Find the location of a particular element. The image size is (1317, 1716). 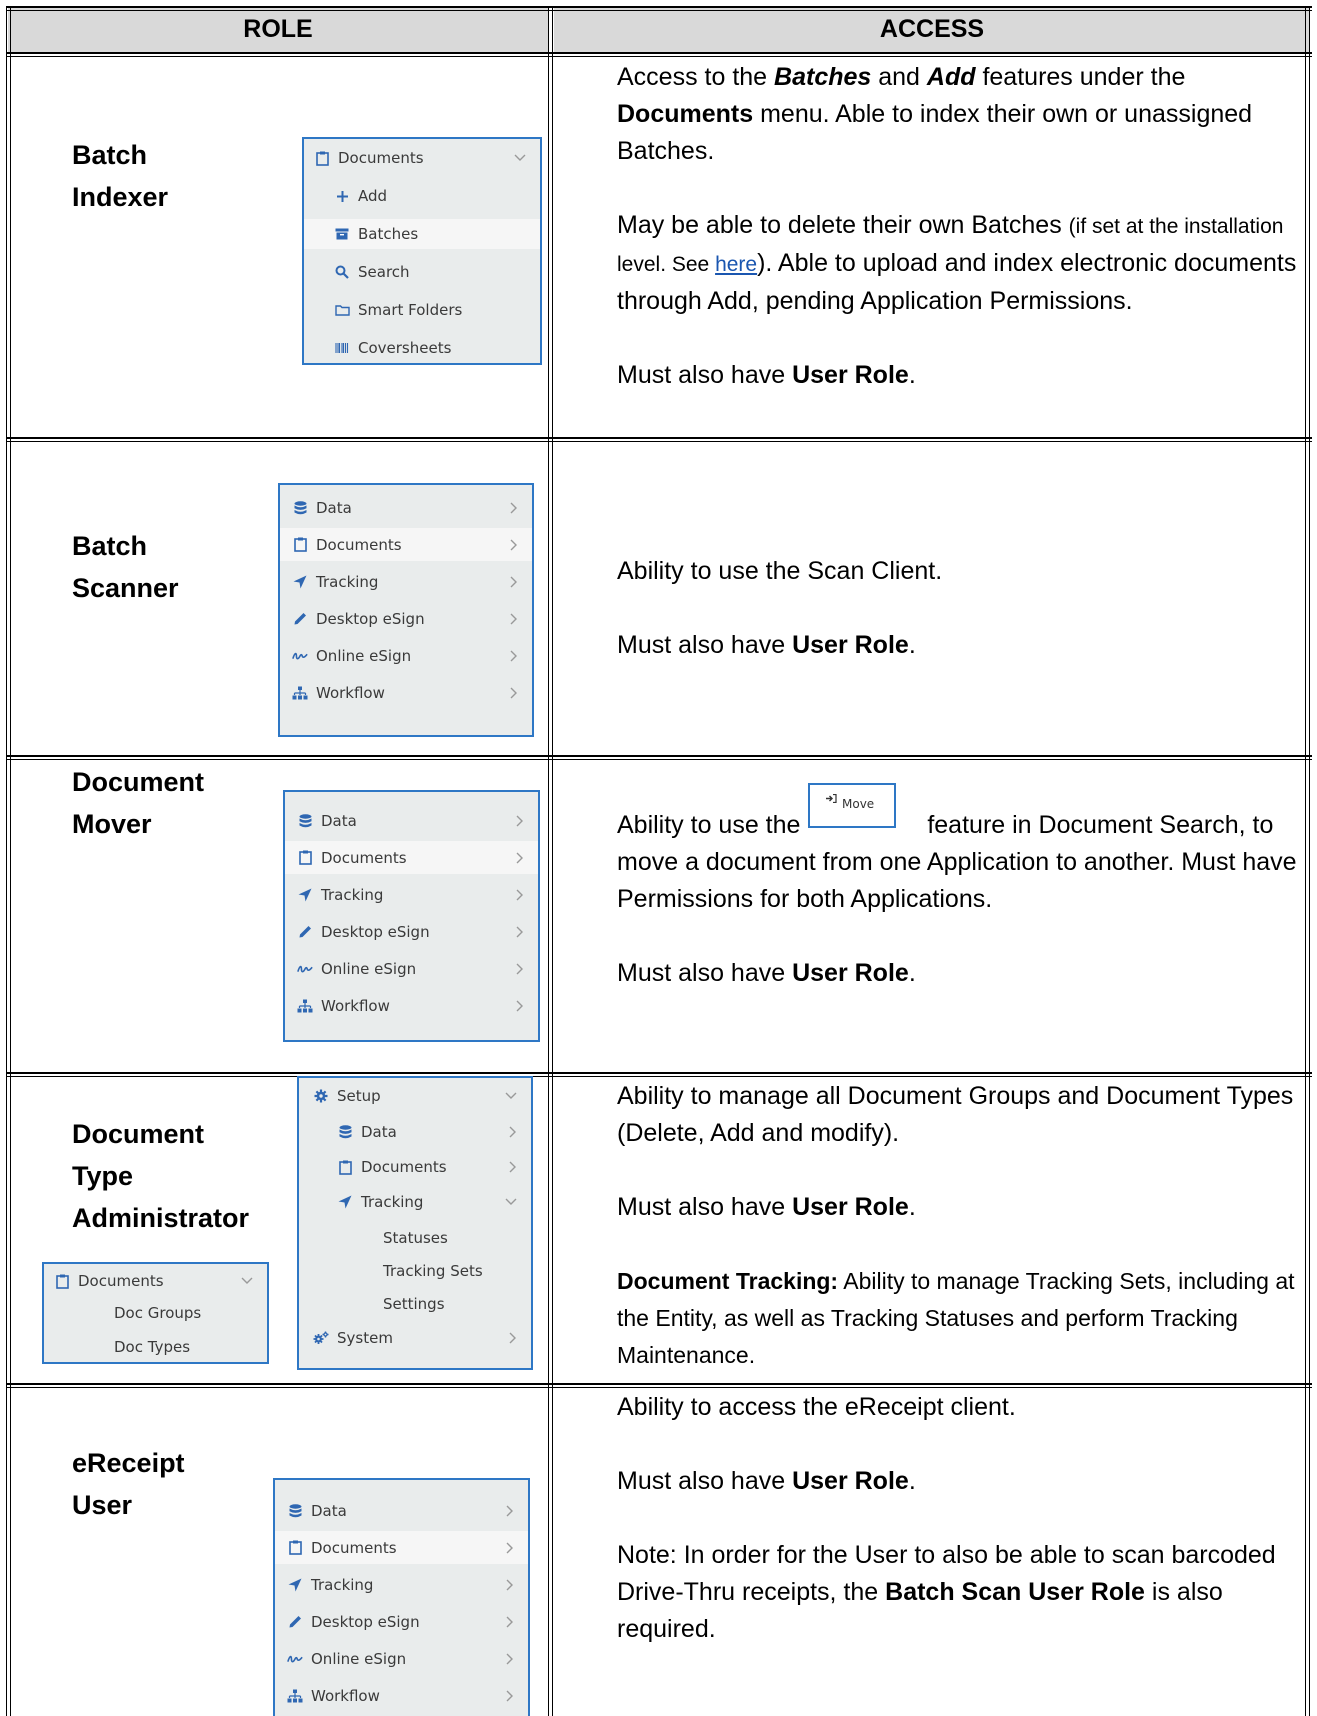

role-name: Batch Indexer is located at coordinates (120, 176).